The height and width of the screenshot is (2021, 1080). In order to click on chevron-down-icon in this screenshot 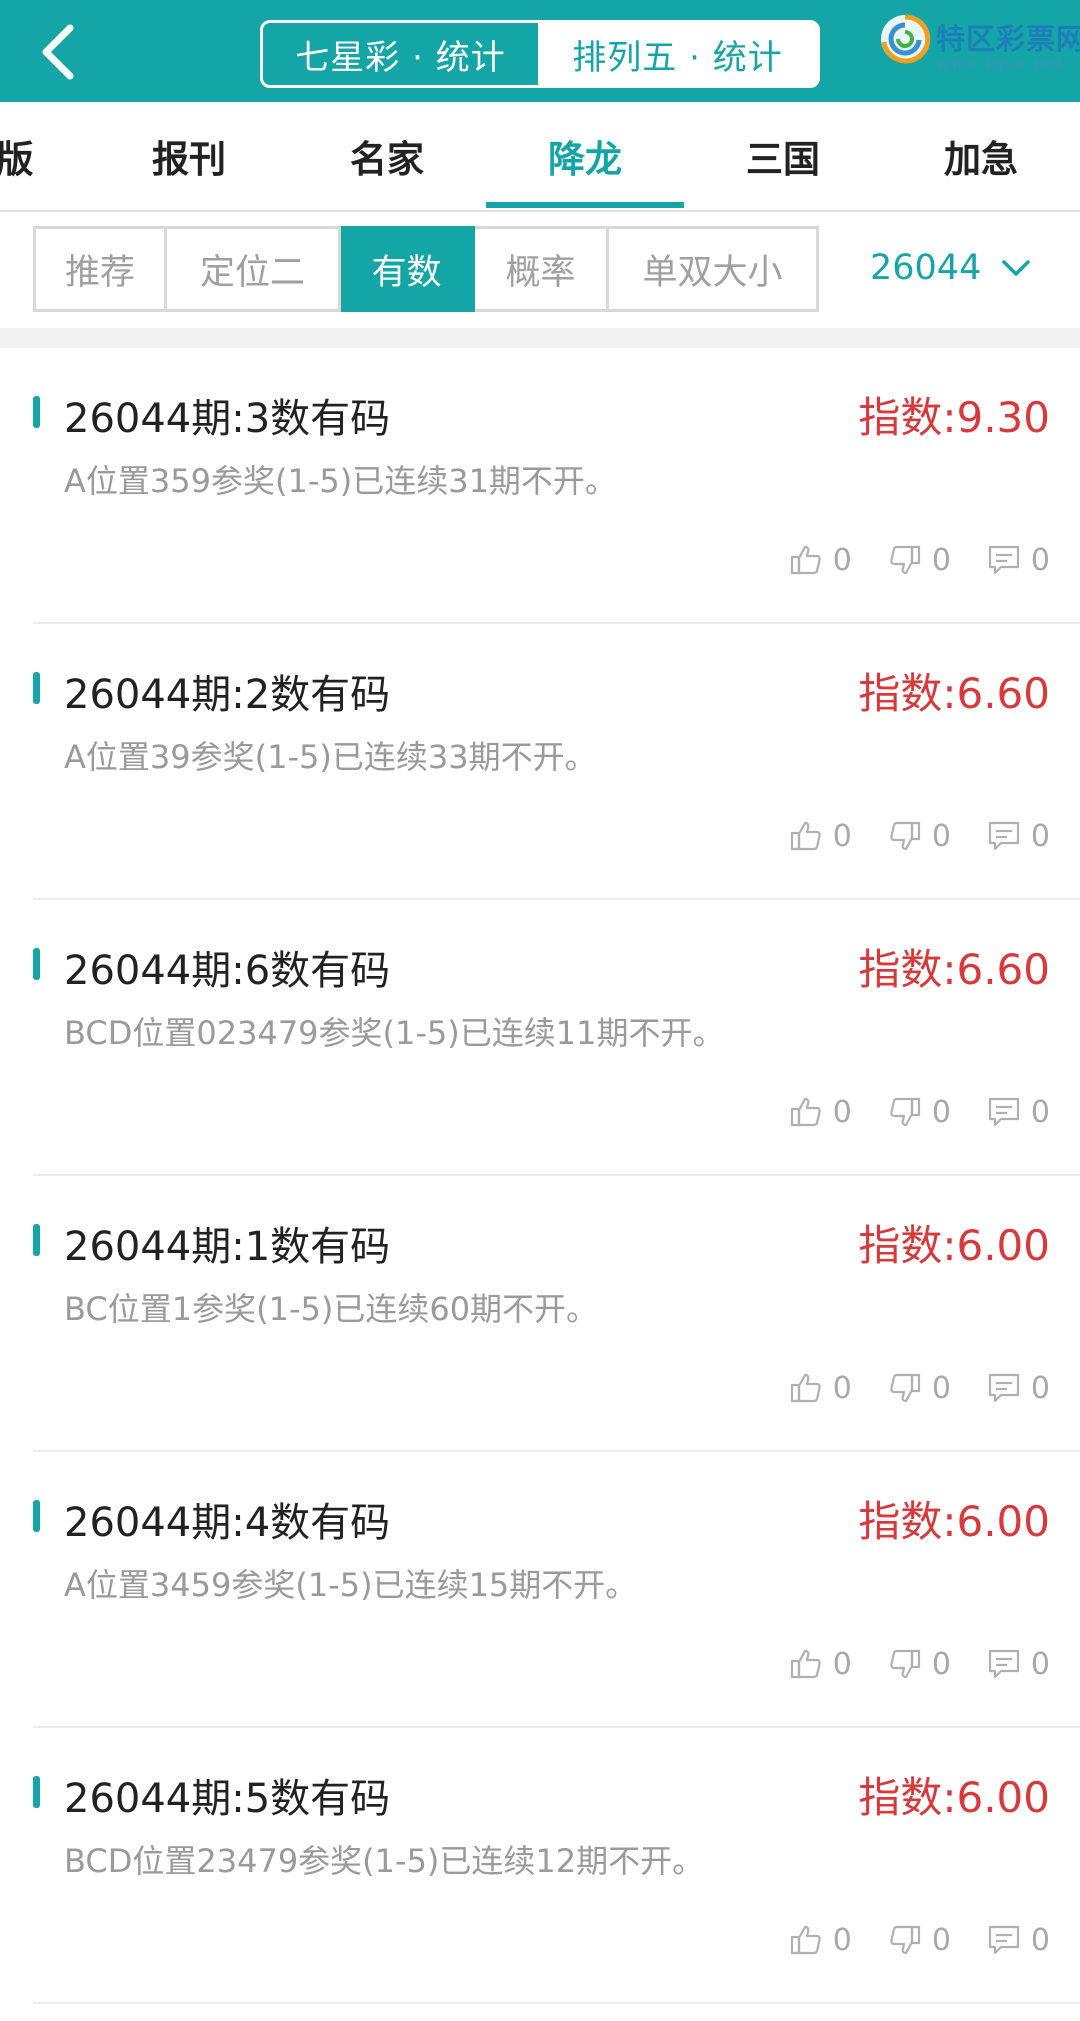, I will do `click(1016, 268)`.